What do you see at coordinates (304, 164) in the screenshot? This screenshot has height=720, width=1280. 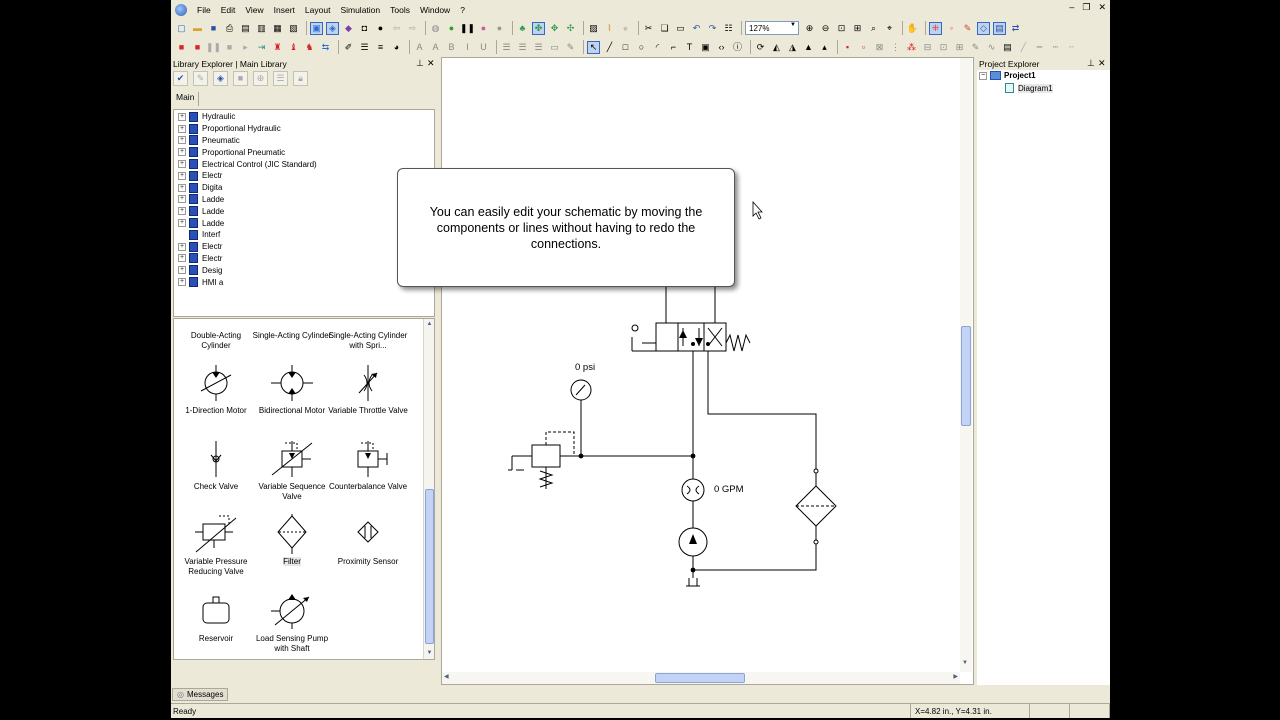 I see `tree-item-electrical-control: + Electrical Control (JIC Standard)` at bounding box center [304, 164].